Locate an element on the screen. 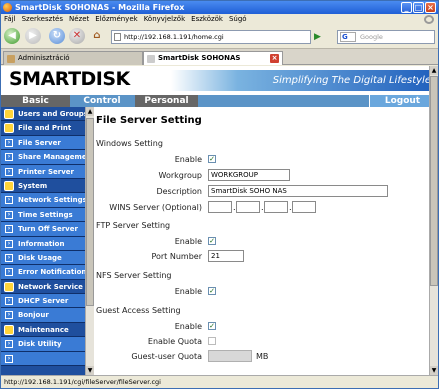  sidebar-item-label: Turn Off Server is located at coordinates (48, 229).